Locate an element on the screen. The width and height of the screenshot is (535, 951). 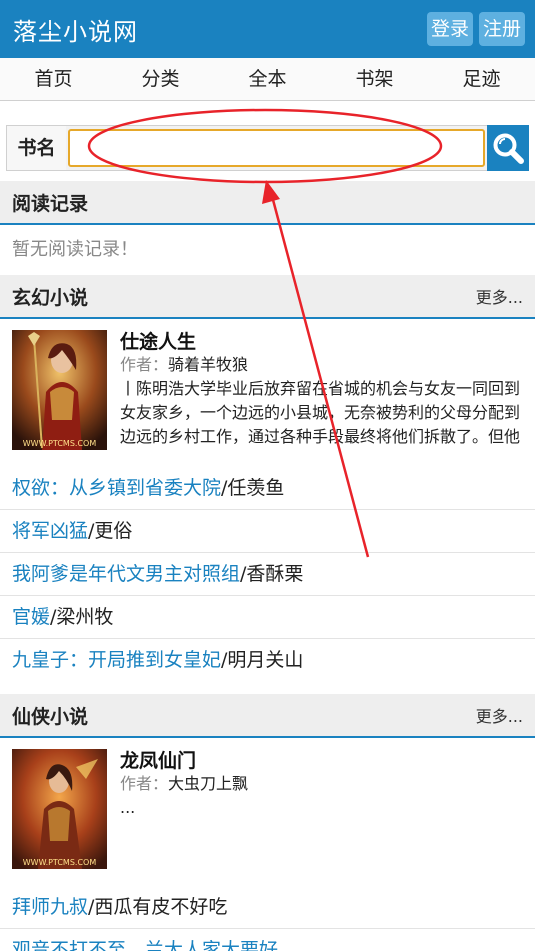
search-input-wrap is located at coordinates (276, 148).